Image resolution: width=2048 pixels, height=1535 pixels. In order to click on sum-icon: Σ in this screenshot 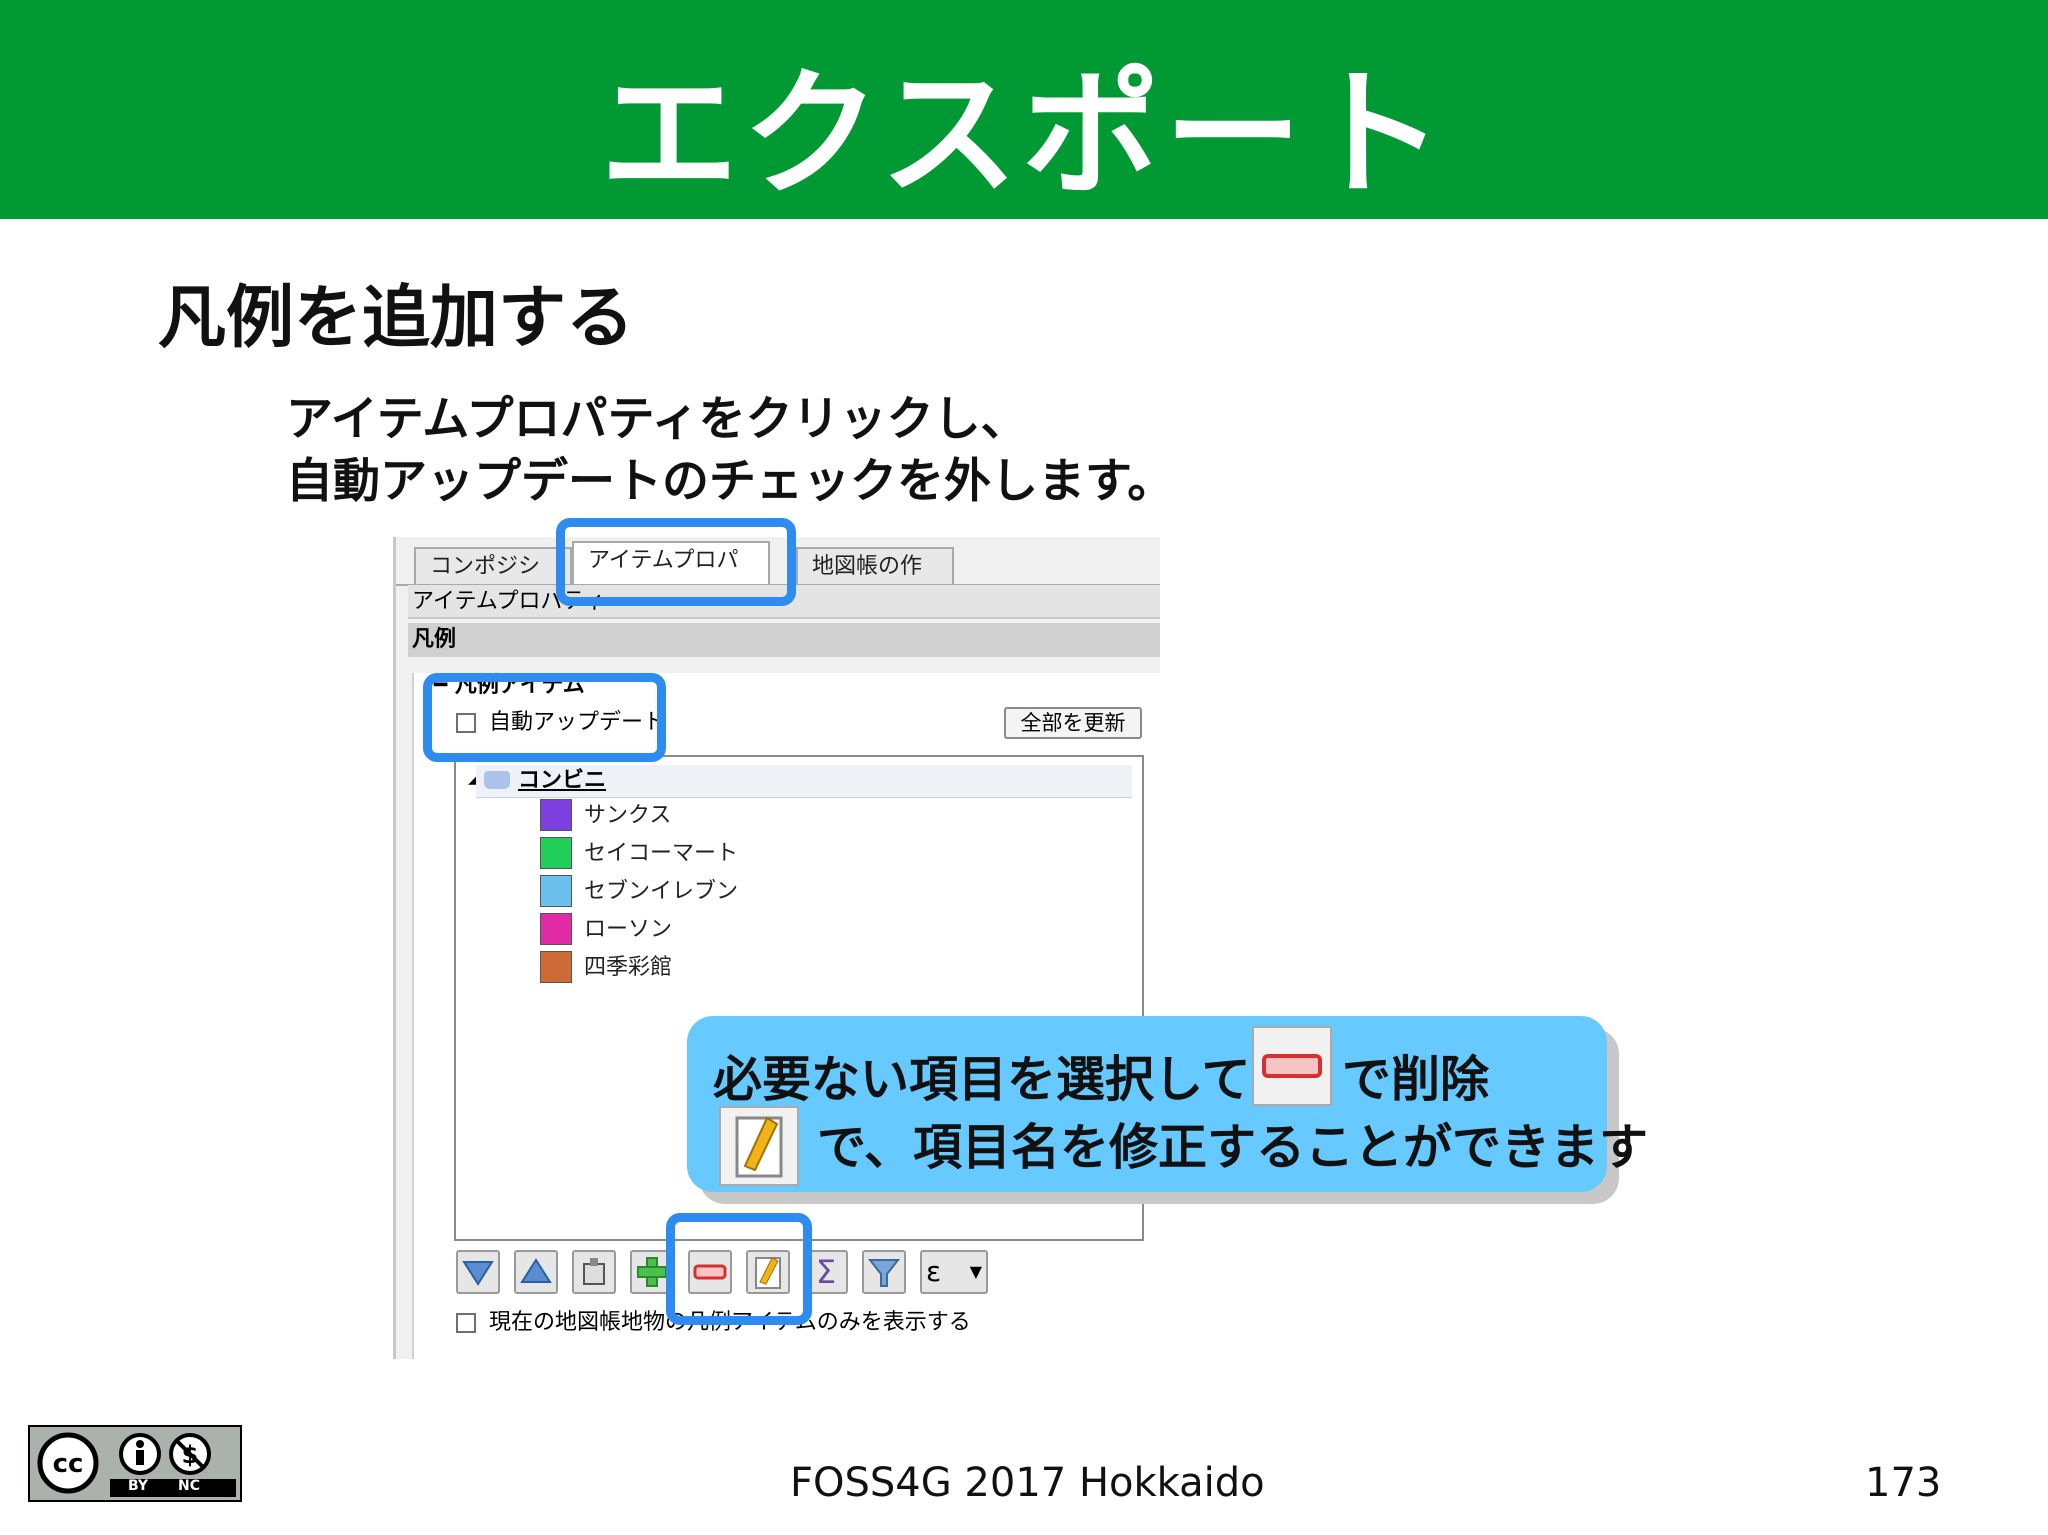, I will do `click(826, 1272)`.